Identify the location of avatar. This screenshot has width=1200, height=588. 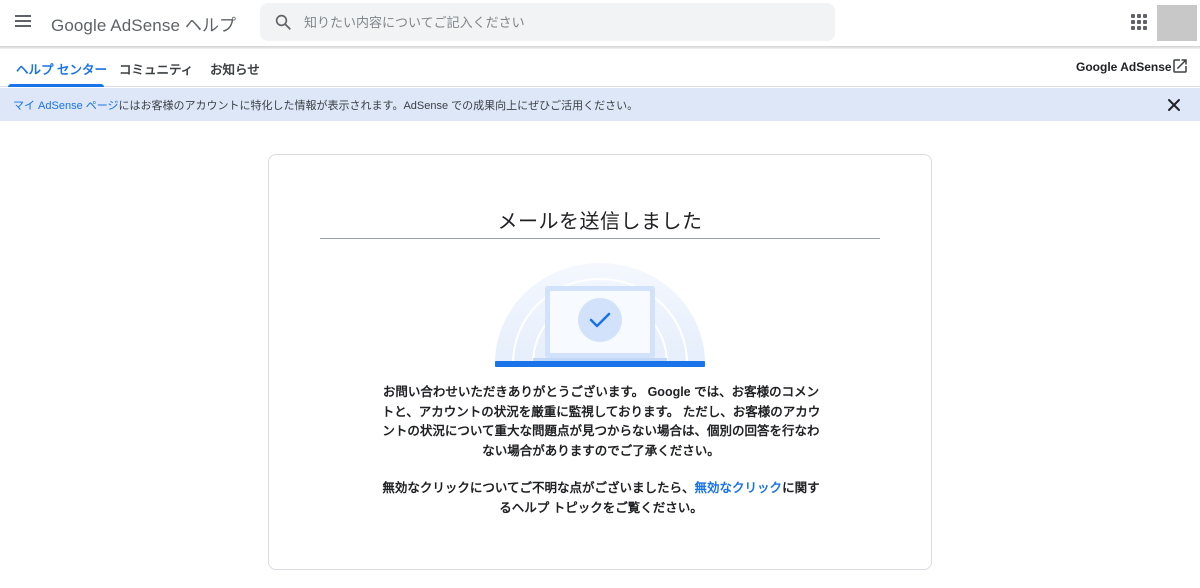
(1177, 23).